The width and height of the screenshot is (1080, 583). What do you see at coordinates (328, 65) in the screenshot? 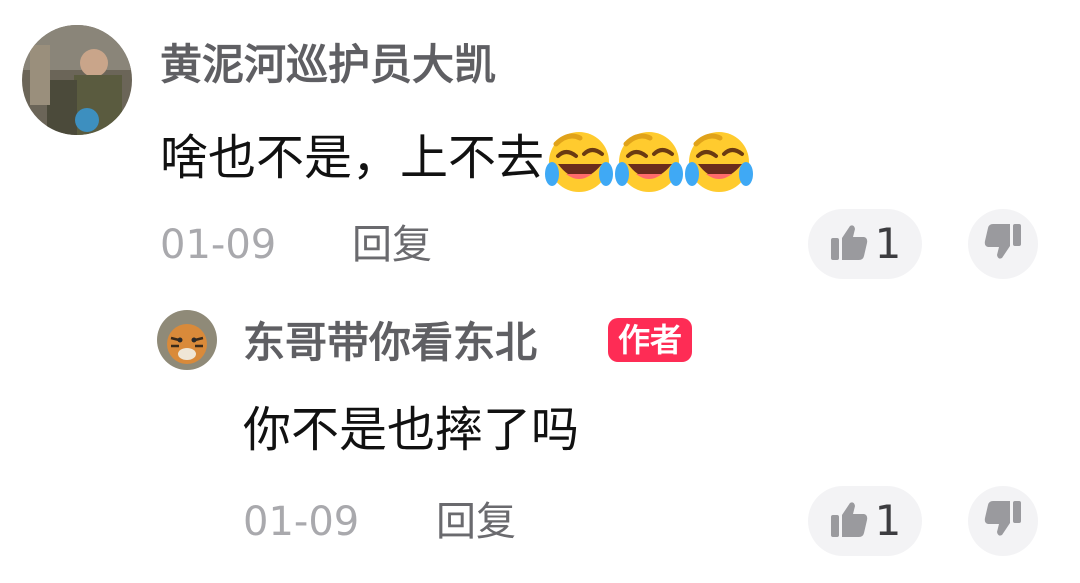
I see `comment-username: 黄泥河巡护员大凯` at bounding box center [328, 65].